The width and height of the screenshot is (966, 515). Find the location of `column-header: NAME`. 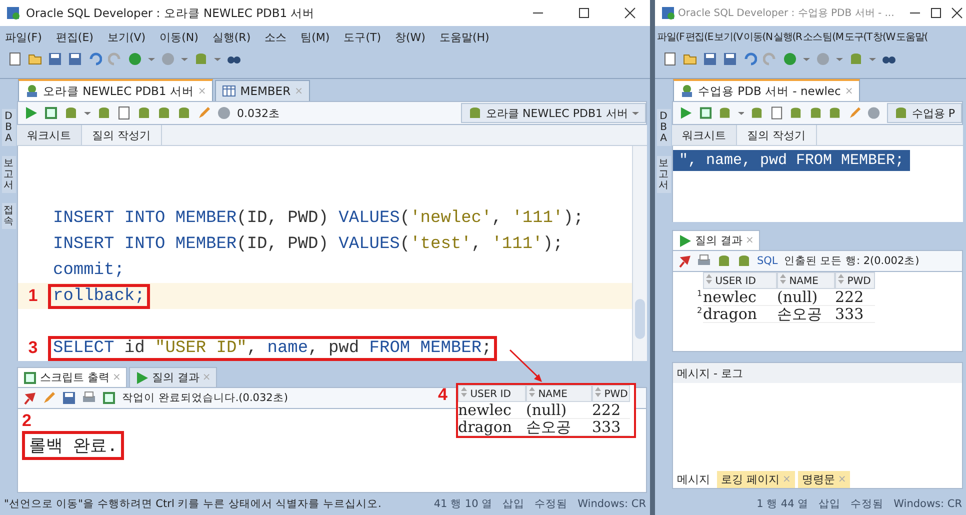

column-header: NAME is located at coordinates (806, 280).